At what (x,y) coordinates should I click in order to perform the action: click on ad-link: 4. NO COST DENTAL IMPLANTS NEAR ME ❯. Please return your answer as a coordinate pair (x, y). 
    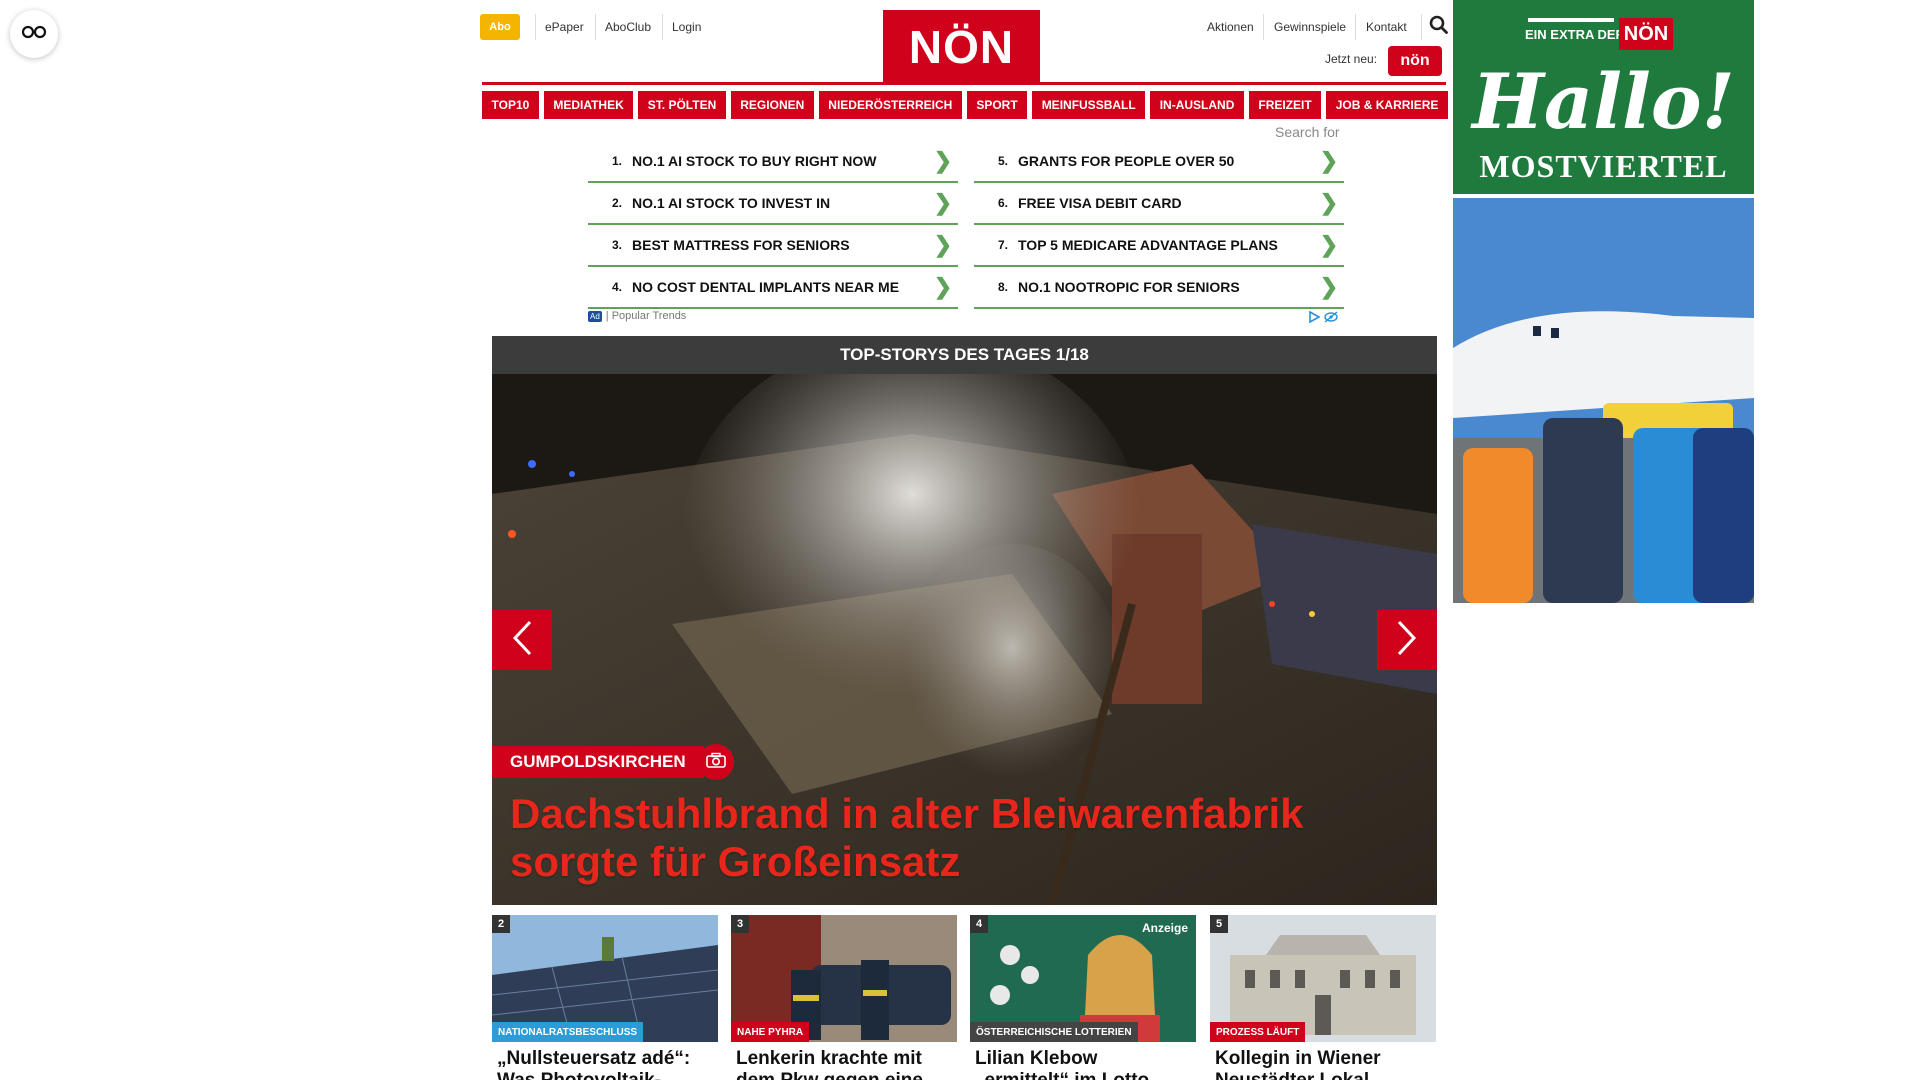
    Looking at the image, I should click on (773, 288).